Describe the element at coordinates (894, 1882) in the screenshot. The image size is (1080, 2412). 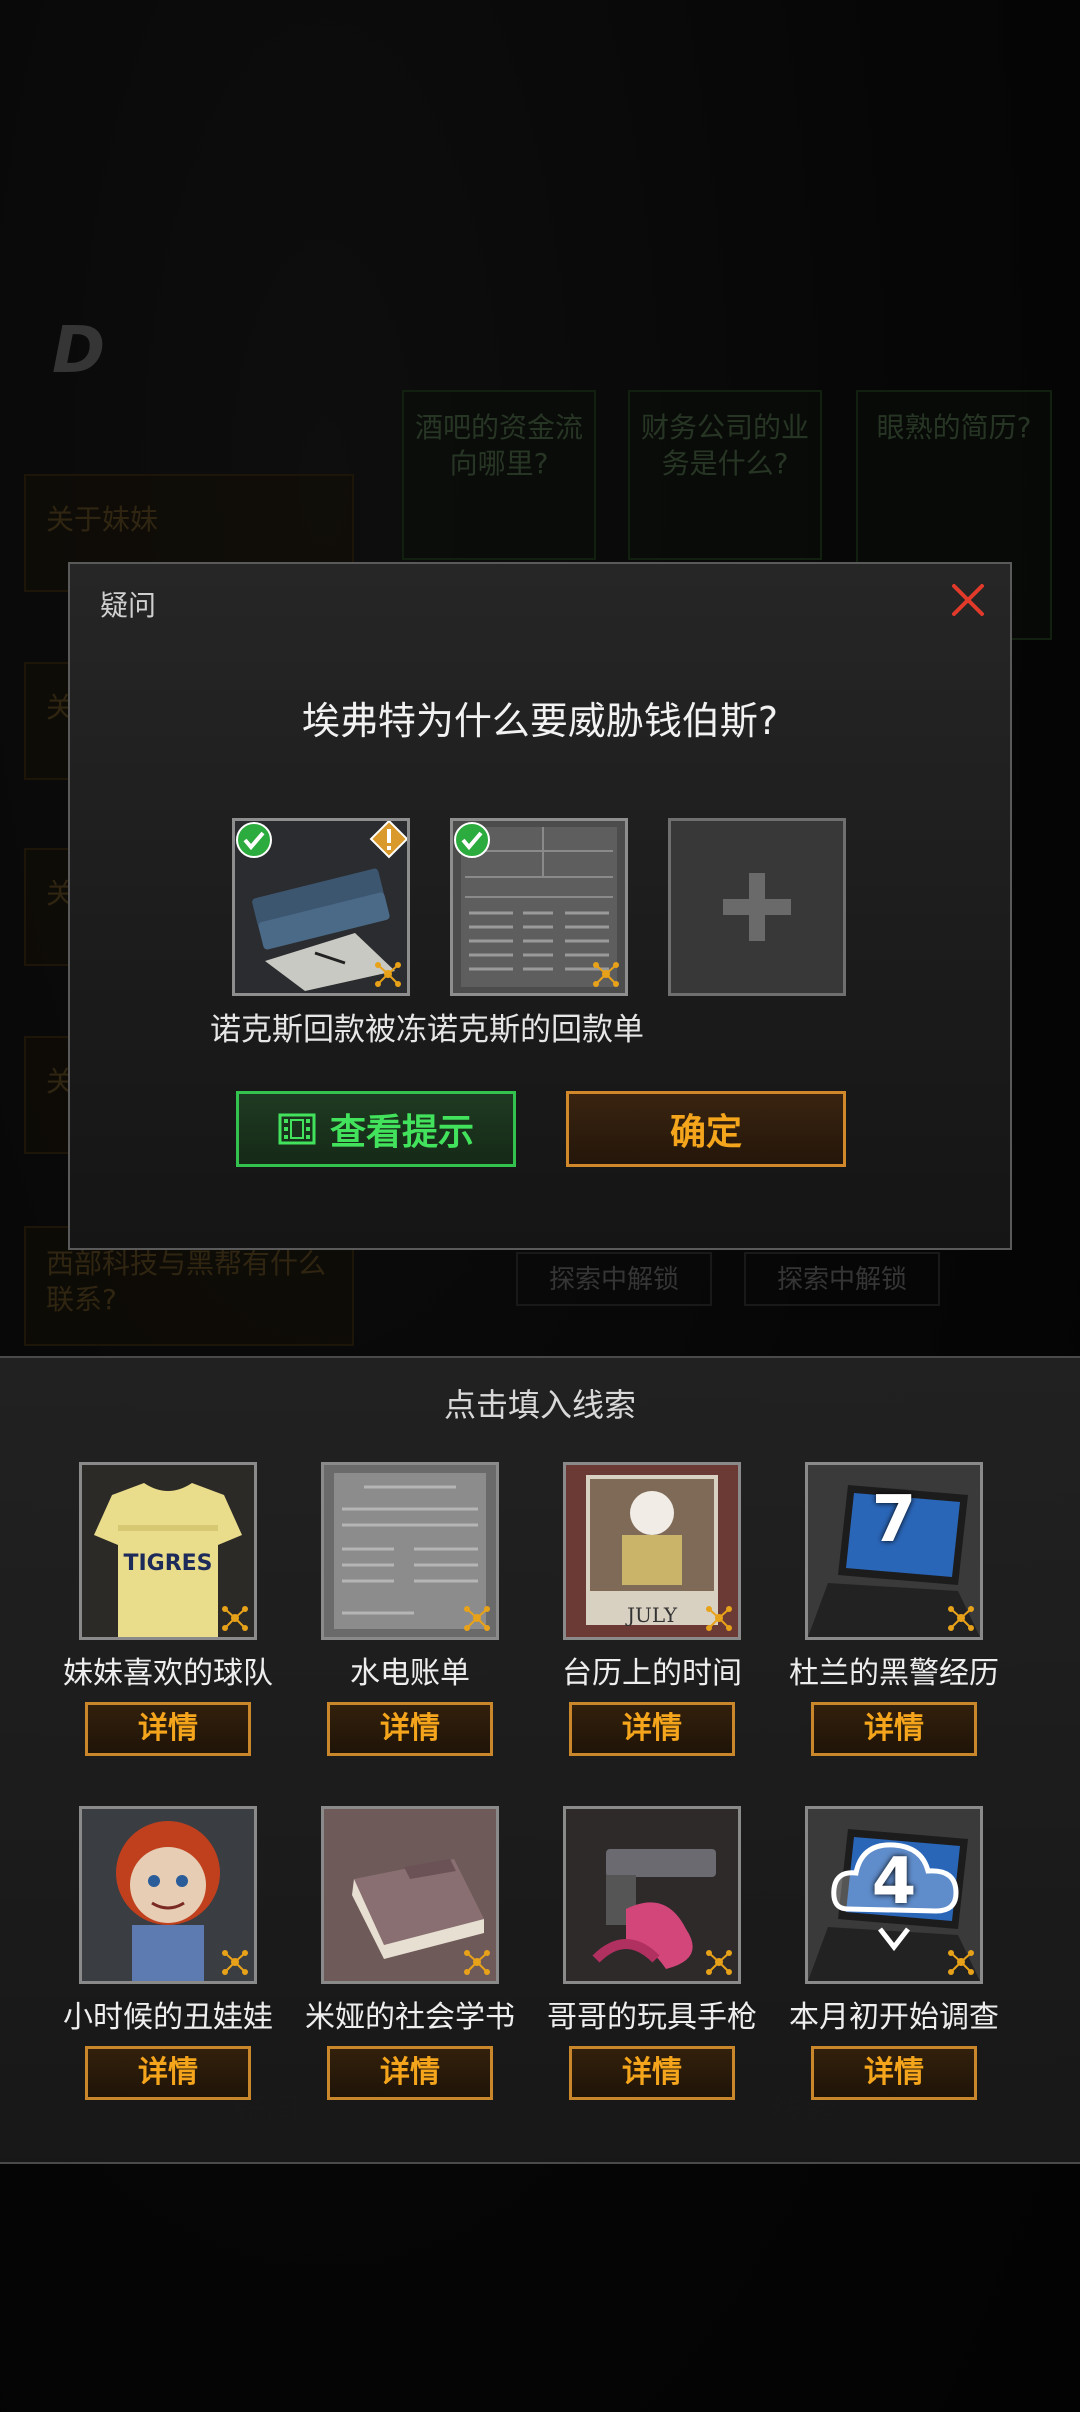
I see `count-number: 4` at that location.